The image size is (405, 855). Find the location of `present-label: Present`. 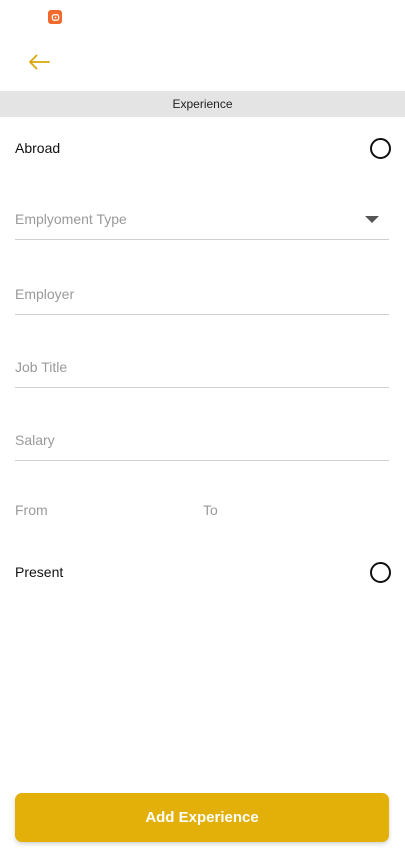

present-label: Present is located at coordinates (39, 572).